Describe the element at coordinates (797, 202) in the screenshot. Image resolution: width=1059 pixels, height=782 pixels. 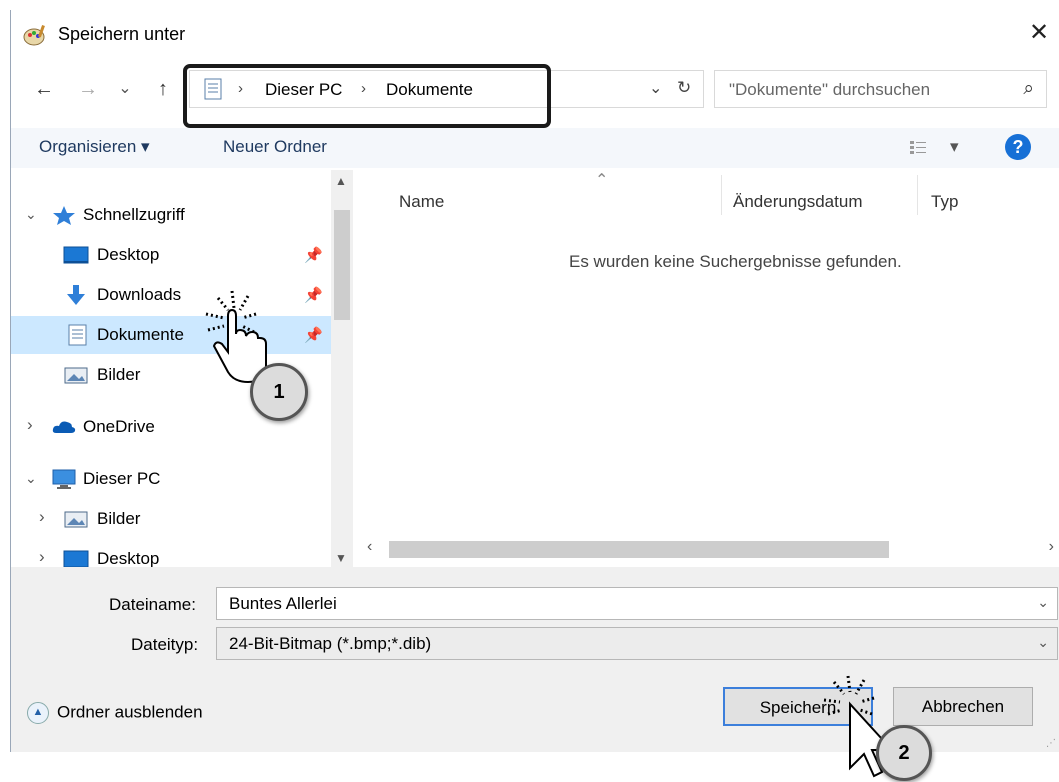
I see `column-header-date: Änderungsdatum` at that location.